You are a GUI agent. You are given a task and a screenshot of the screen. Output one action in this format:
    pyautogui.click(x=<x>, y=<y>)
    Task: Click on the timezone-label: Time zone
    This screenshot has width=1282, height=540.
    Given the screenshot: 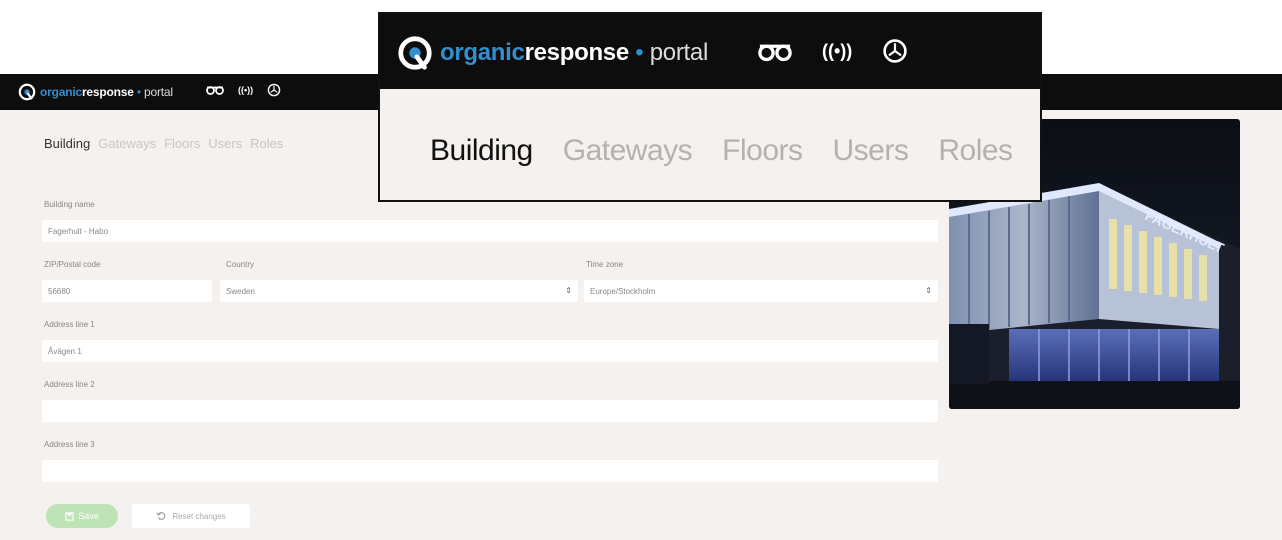 What is the action you would take?
    pyautogui.click(x=605, y=264)
    